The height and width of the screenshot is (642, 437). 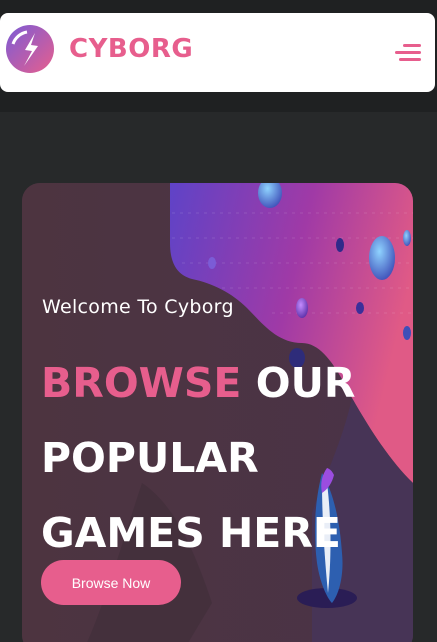 I want to click on brand-name: CYBORG, so click(x=131, y=49).